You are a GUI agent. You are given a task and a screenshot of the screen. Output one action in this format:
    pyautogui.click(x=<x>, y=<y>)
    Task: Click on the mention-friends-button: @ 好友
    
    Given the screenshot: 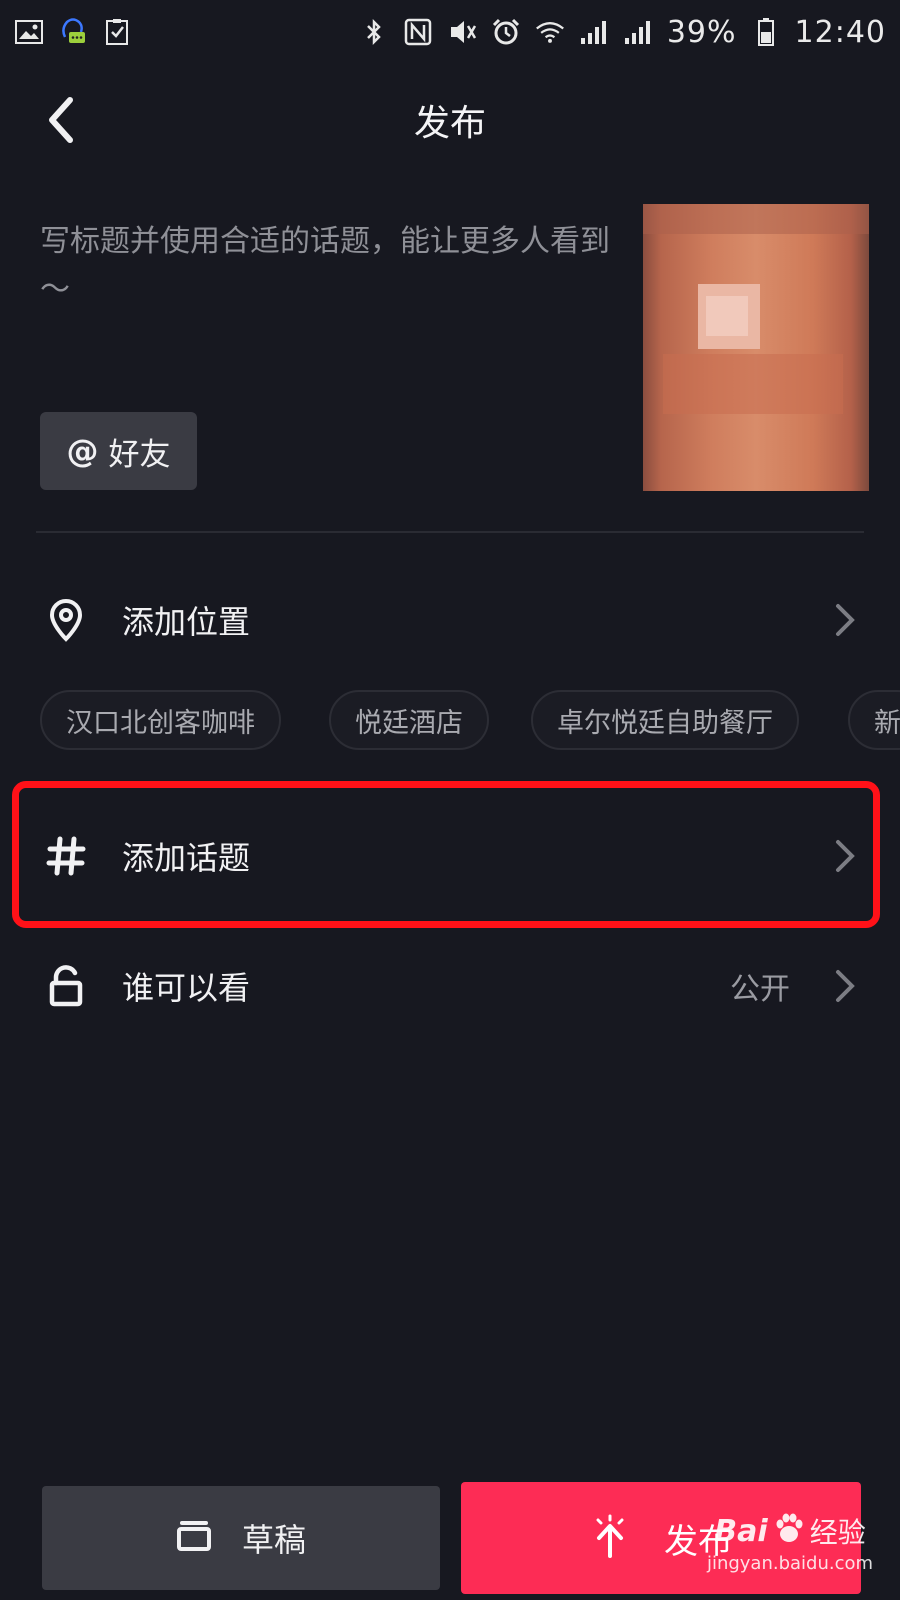 What is the action you would take?
    pyautogui.click(x=118, y=451)
    